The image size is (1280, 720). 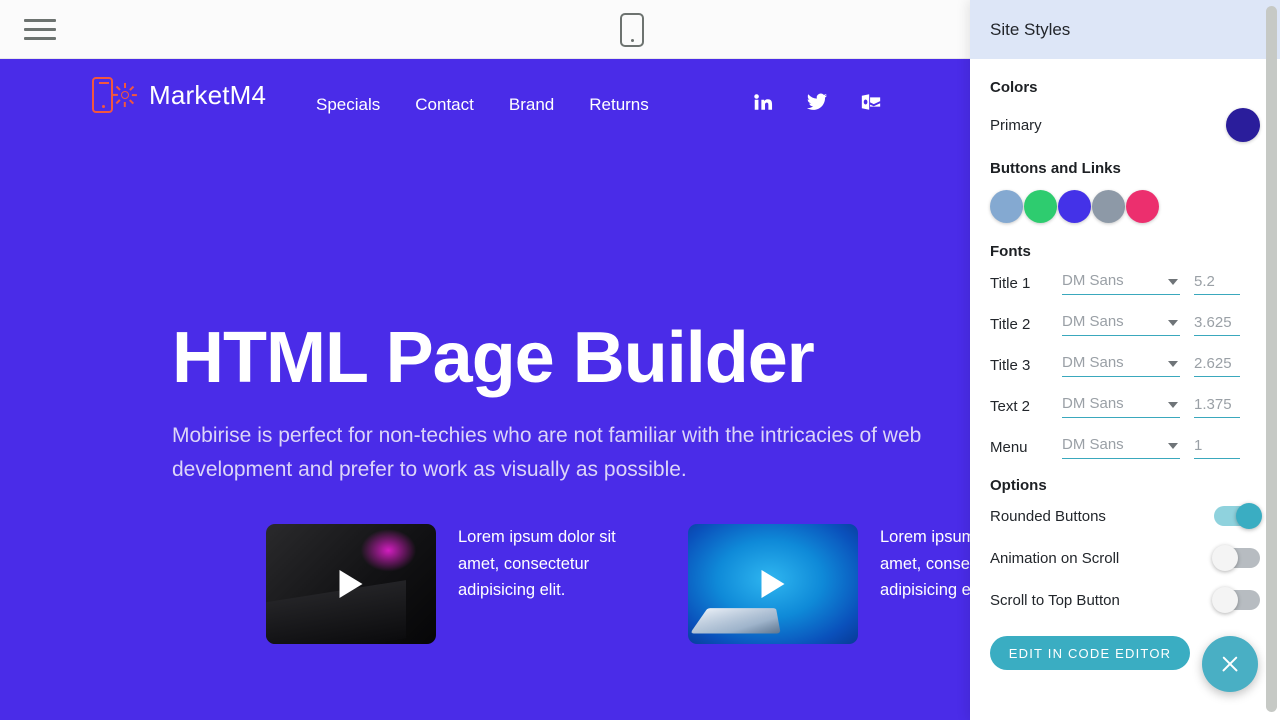 What do you see at coordinates (1030, 29) in the screenshot?
I see `panel-title: Site Styles` at bounding box center [1030, 29].